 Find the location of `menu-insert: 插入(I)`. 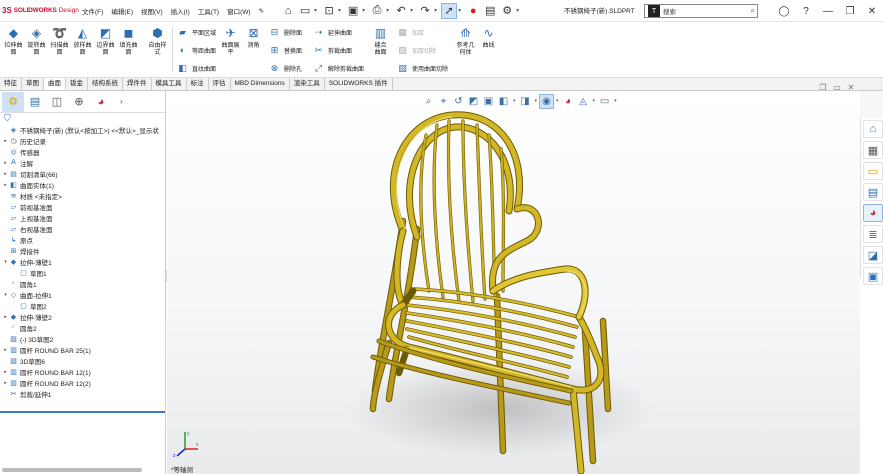

menu-insert: 插入(I) is located at coordinates (180, 11).